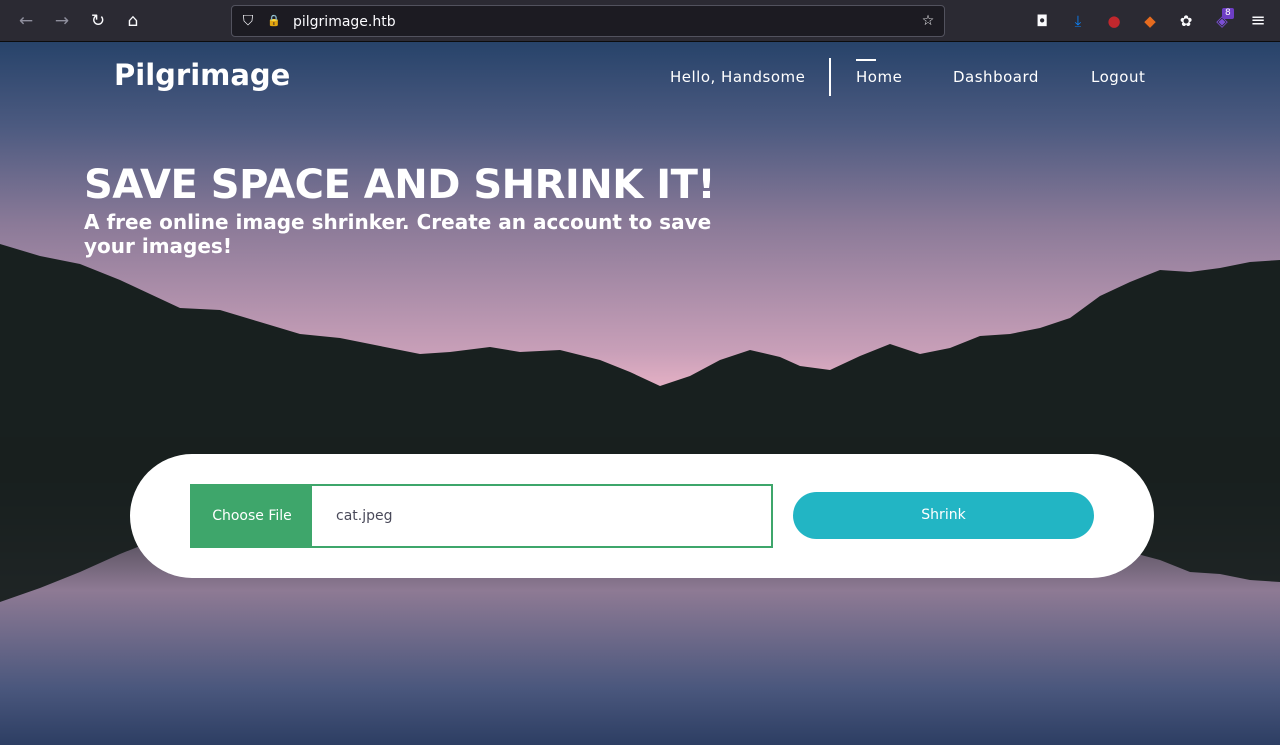  What do you see at coordinates (1118, 77) in the screenshot?
I see `nav-logout-link: Logout` at bounding box center [1118, 77].